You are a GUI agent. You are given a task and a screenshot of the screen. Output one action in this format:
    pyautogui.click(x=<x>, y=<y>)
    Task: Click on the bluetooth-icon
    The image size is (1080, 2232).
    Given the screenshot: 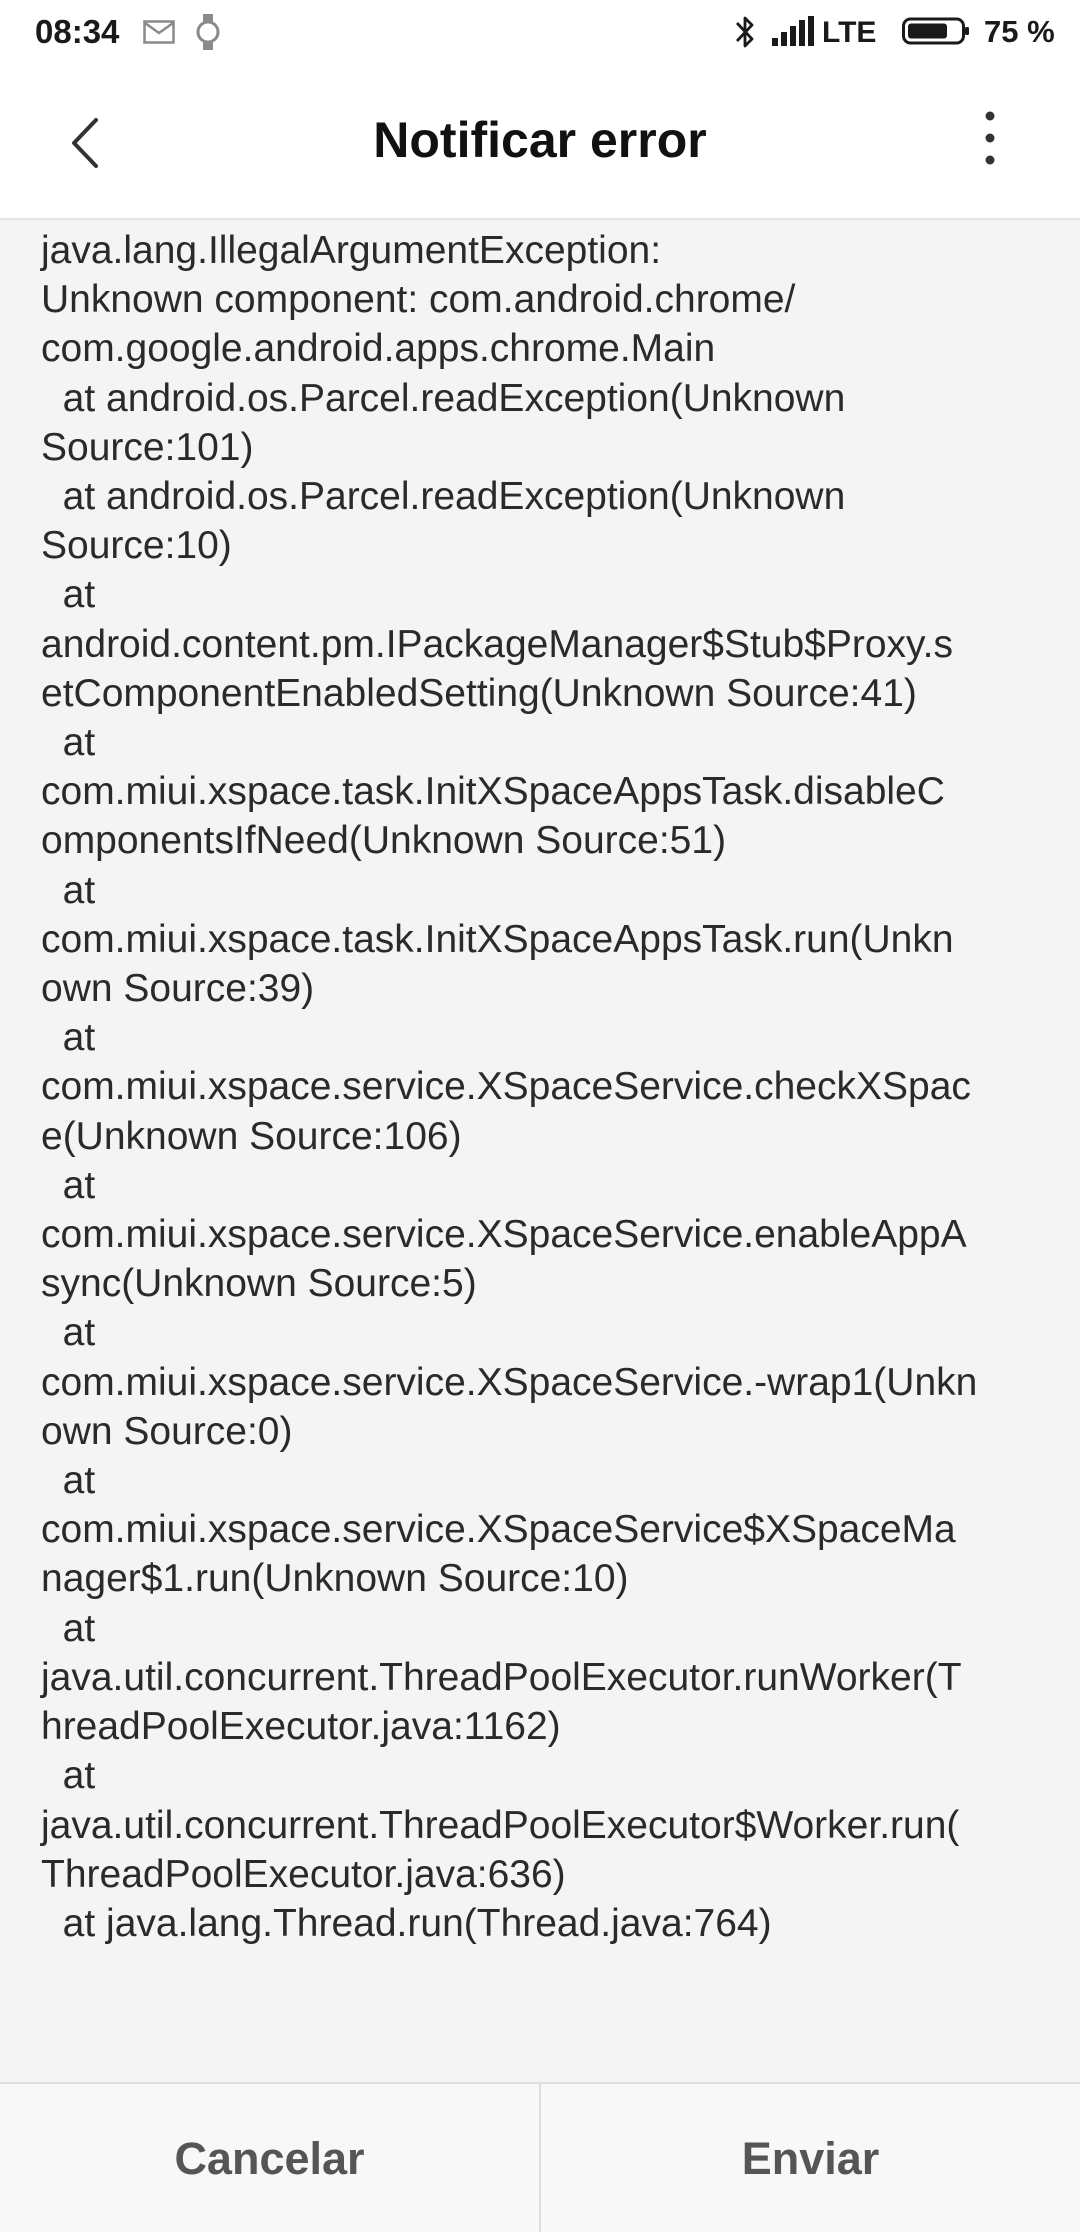 What is the action you would take?
    pyautogui.click(x=744, y=32)
    